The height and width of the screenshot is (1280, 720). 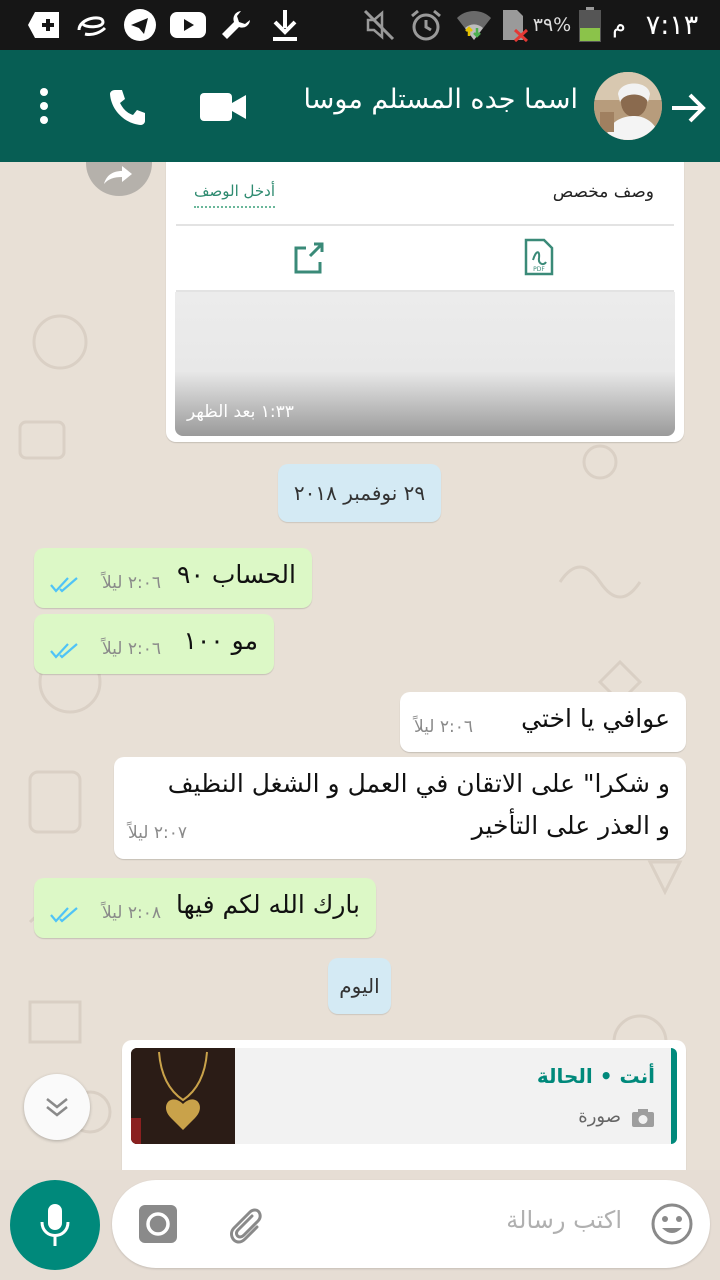 What do you see at coordinates (628, 106) in the screenshot?
I see `contact-avatar` at bounding box center [628, 106].